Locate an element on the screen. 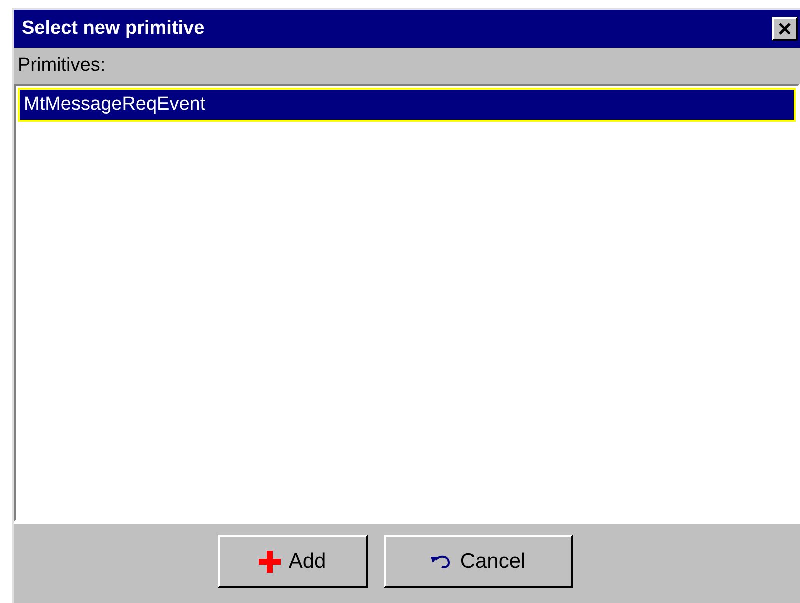  undo-icon is located at coordinates (441, 562).